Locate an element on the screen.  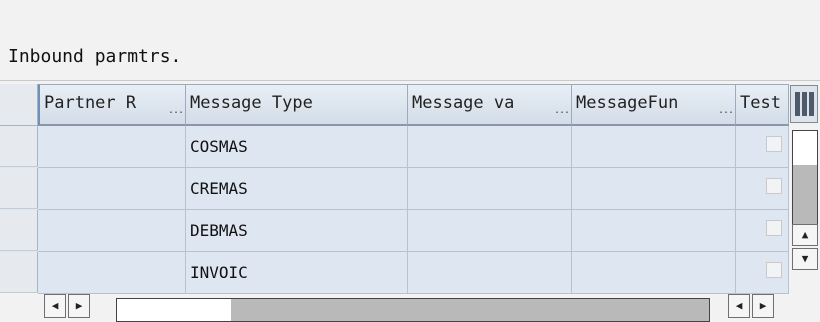
column-label: MessageFun is located at coordinates (627, 103).